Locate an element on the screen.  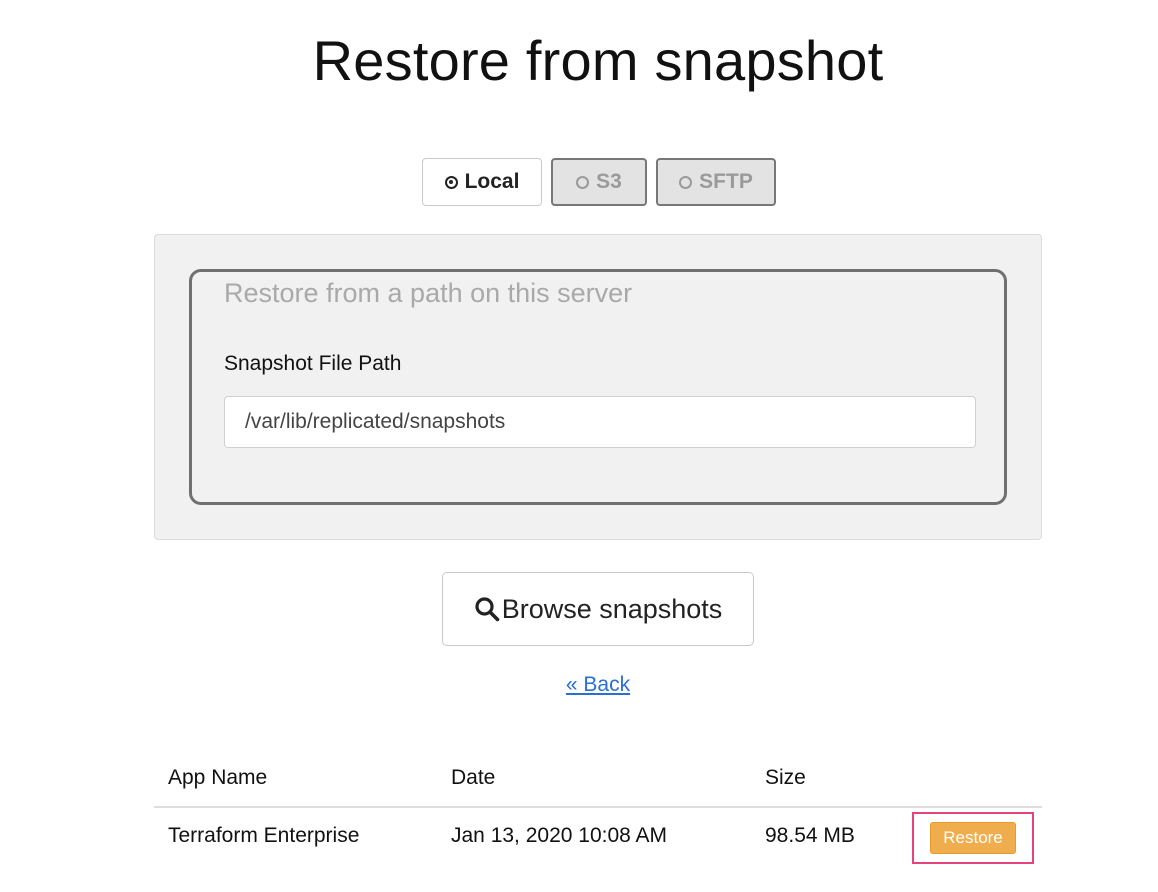
snapshot-source-toggle: Local S3 SFTP is located at coordinates (599, 182).